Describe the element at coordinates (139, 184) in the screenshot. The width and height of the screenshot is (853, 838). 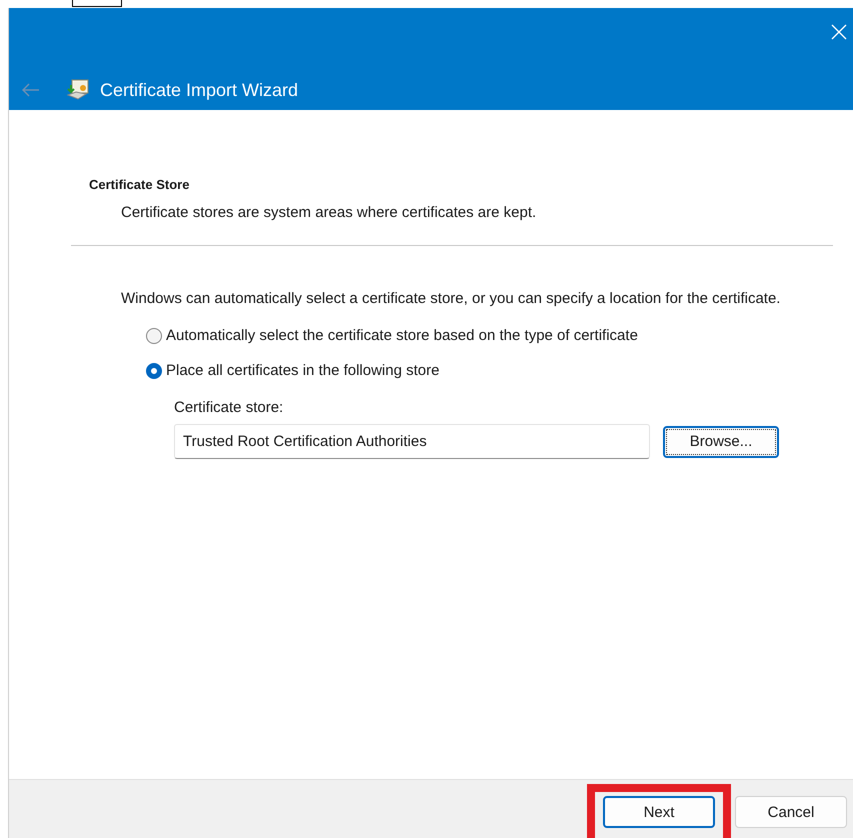
I see `page-heading: Certificate Store` at that location.